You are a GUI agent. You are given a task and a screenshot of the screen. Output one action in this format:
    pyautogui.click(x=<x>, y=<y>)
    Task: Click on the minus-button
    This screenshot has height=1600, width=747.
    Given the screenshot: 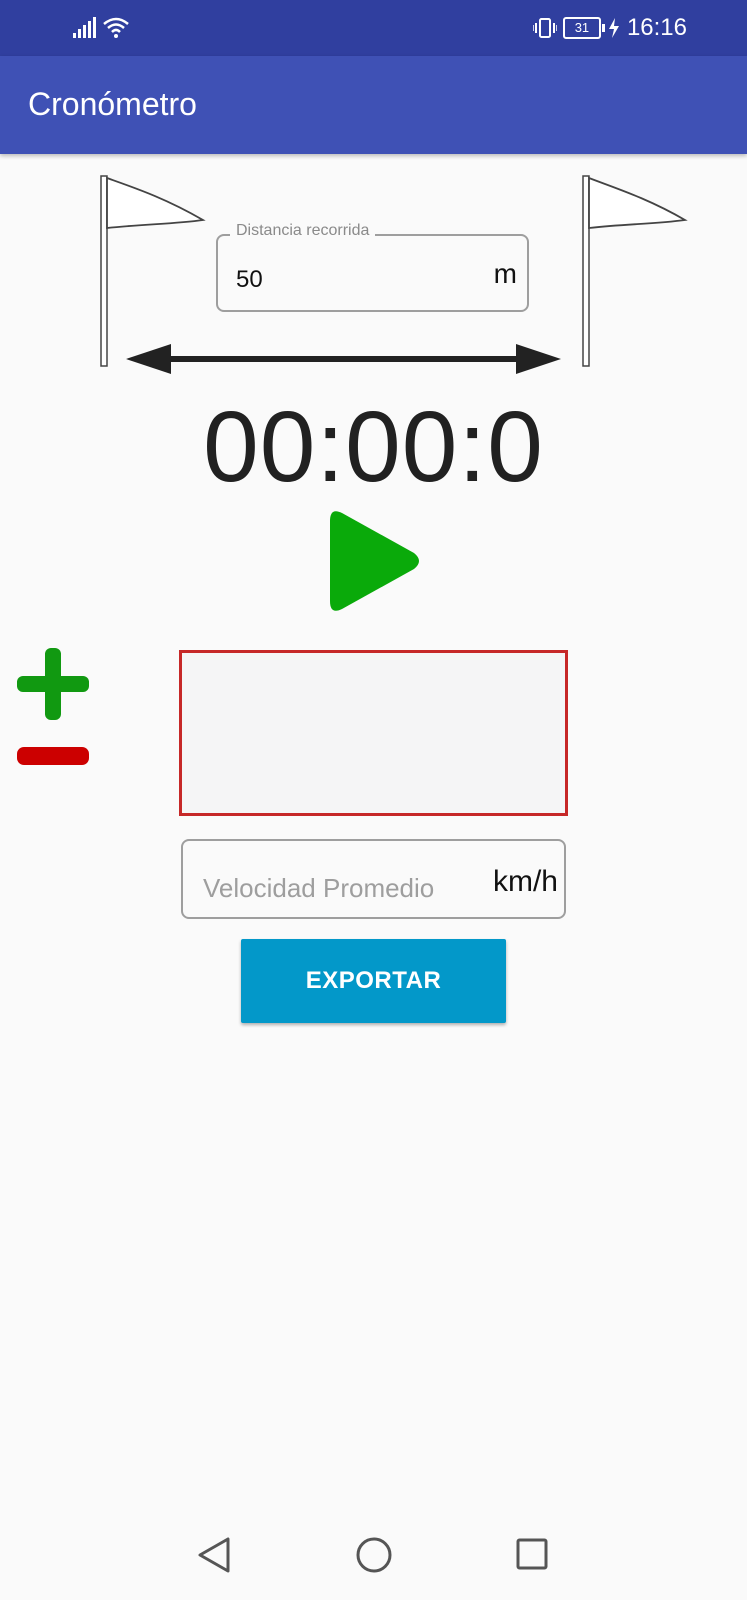 What is the action you would take?
    pyautogui.click(x=53, y=756)
    